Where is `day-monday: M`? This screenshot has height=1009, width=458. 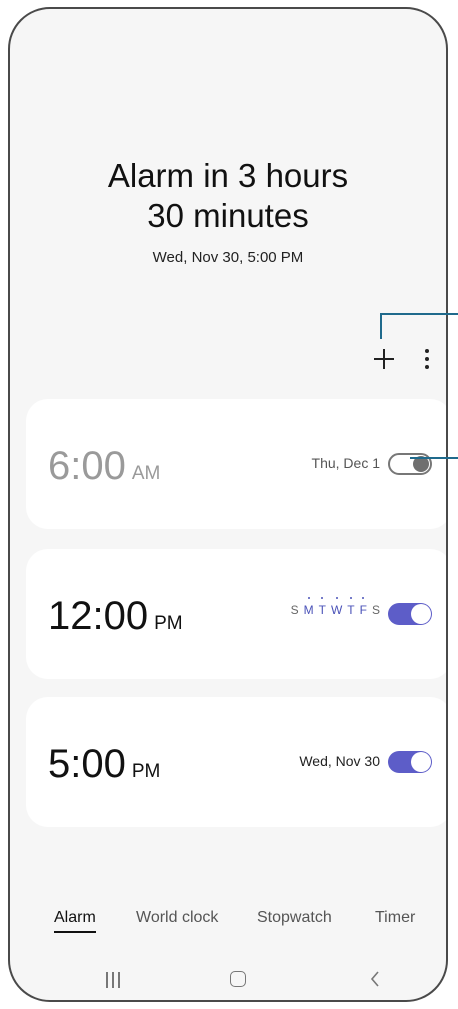
day-monday: M is located at coordinates (308, 610).